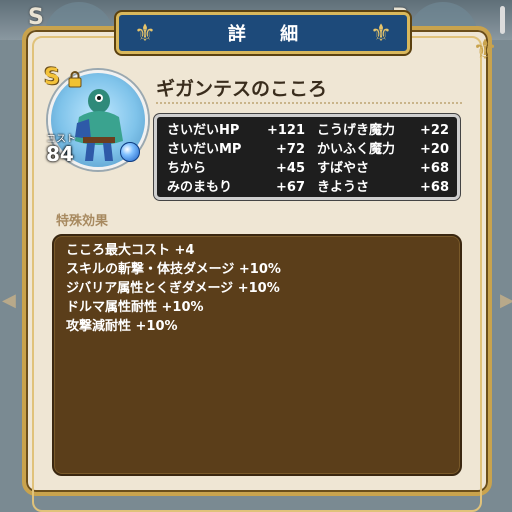  Describe the element at coordinates (434, 130) in the screenshot. I see `stat-value: +22` at that location.